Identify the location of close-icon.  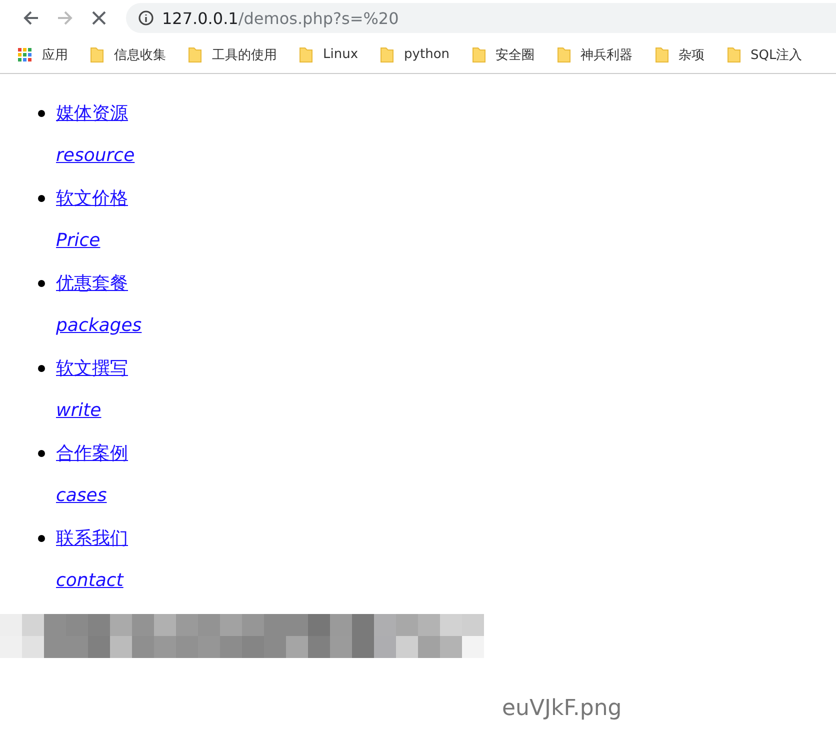
(99, 18).